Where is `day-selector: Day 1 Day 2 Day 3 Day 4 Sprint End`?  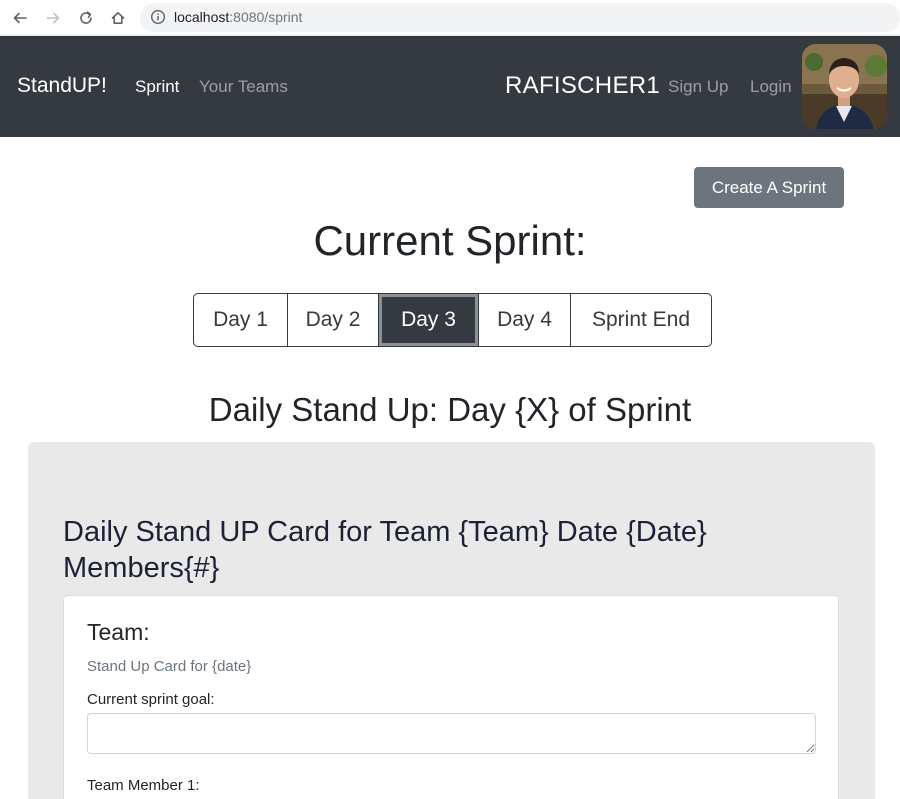 day-selector: Day 1 Day 2 Day 3 Day 4 Sprint End is located at coordinates (452, 320).